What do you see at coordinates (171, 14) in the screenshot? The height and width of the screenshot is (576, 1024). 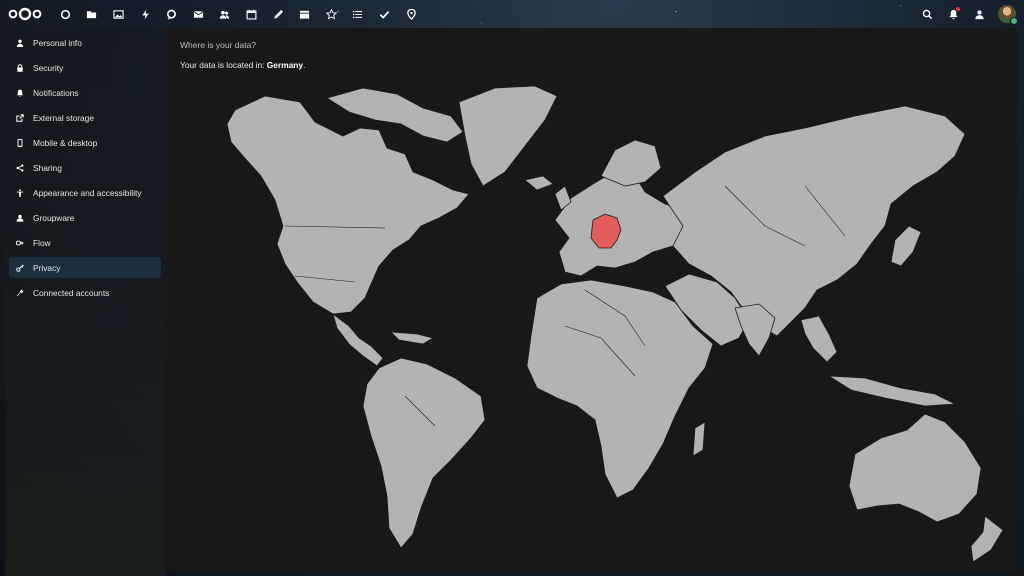 I see `talk-icon` at bounding box center [171, 14].